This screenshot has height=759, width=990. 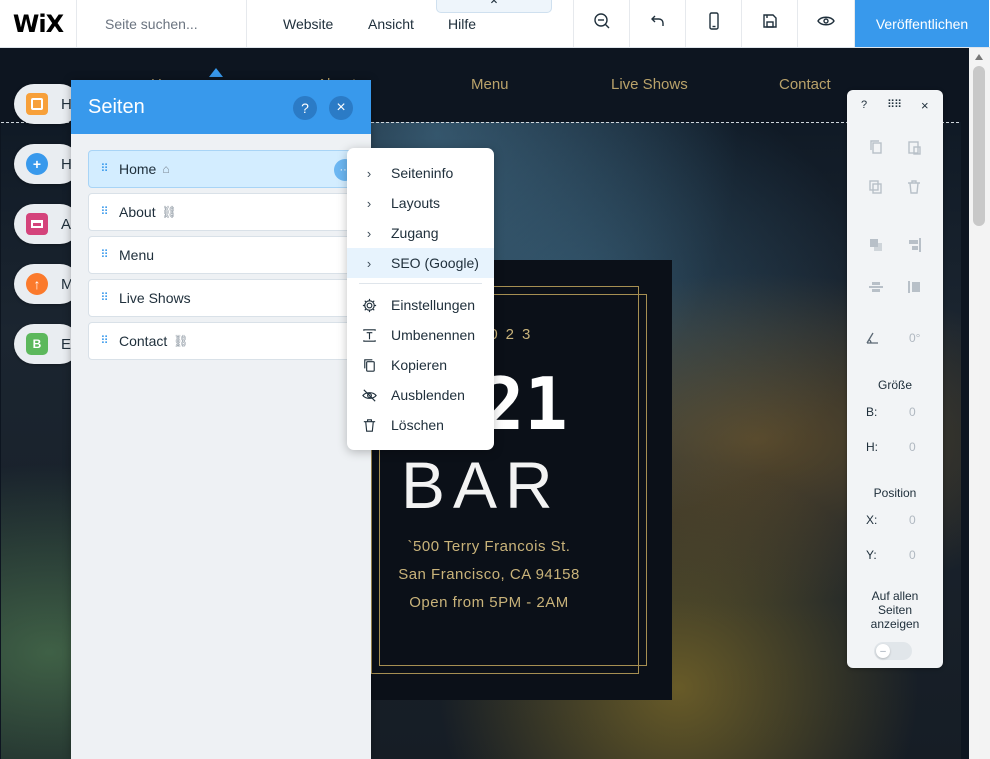 What do you see at coordinates (895, 624) in the screenshot?
I see `show-all-pages-label-3: anzeigen` at bounding box center [895, 624].